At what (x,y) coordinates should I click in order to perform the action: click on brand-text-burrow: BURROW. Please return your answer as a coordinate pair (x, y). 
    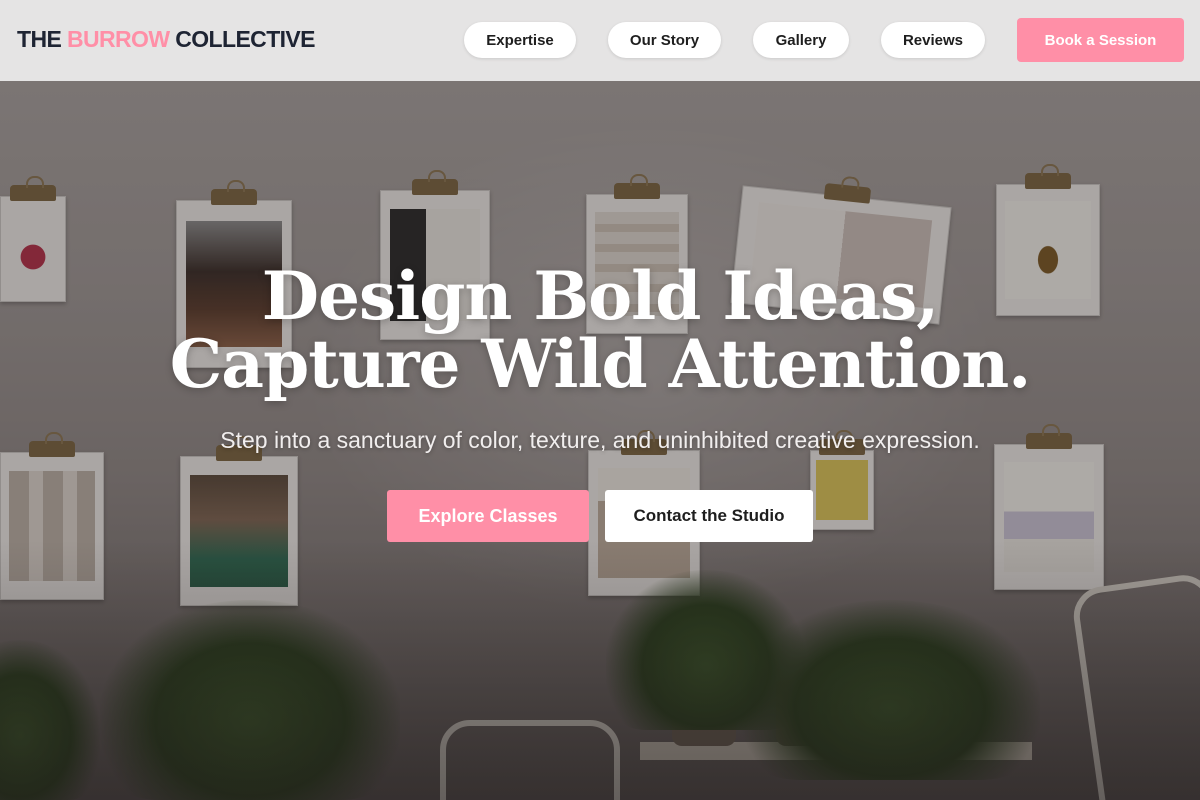
    Looking at the image, I should click on (118, 39).